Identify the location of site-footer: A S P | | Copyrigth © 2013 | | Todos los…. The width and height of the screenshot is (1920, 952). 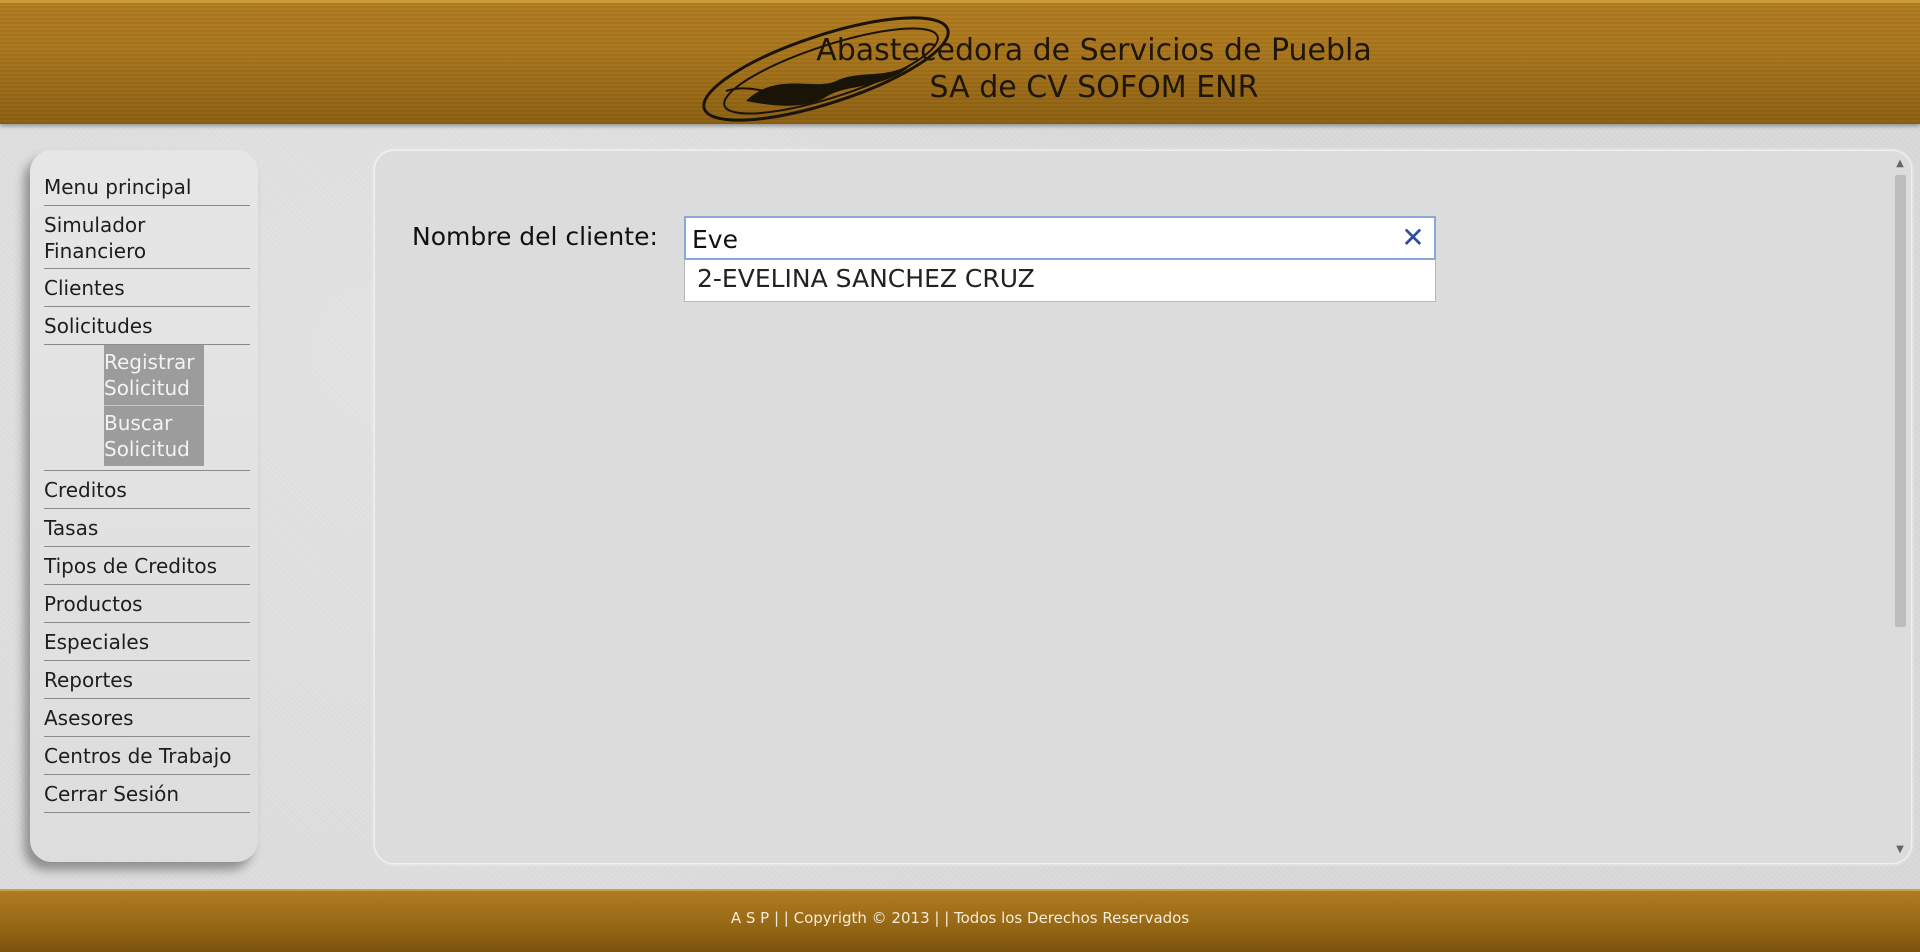
(960, 920).